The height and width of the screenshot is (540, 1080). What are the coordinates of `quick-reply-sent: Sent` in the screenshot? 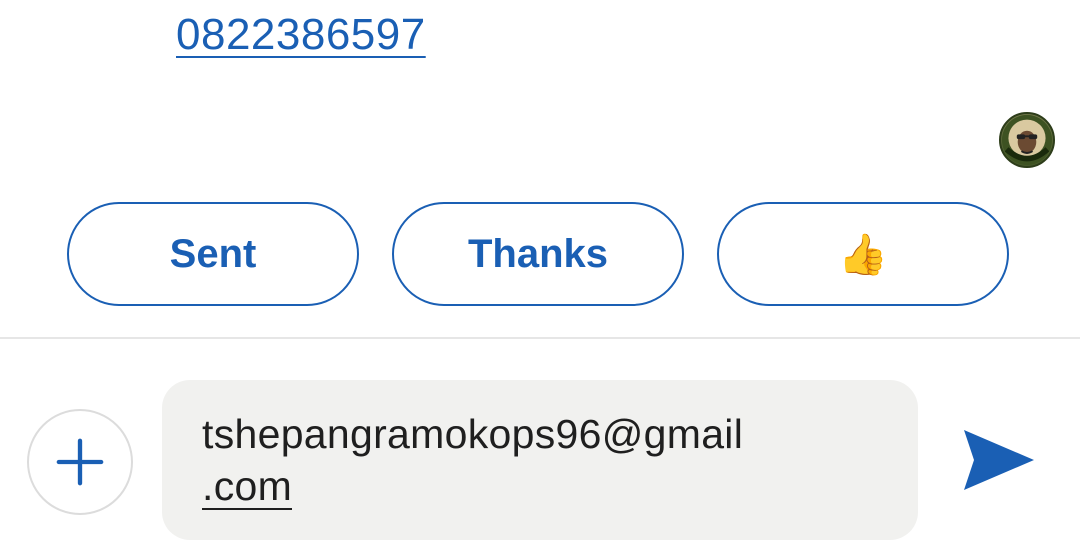 It's located at (213, 254).